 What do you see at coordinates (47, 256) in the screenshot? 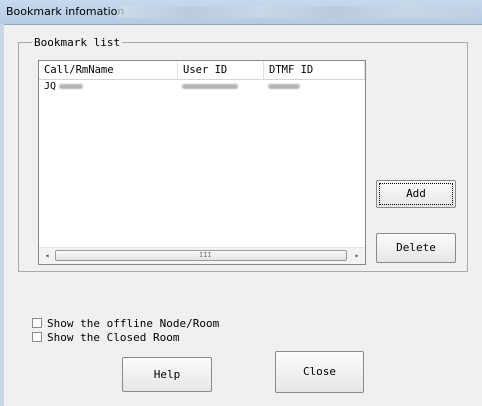
I see `scroll-left-icon: ◂` at bounding box center [47, 256].